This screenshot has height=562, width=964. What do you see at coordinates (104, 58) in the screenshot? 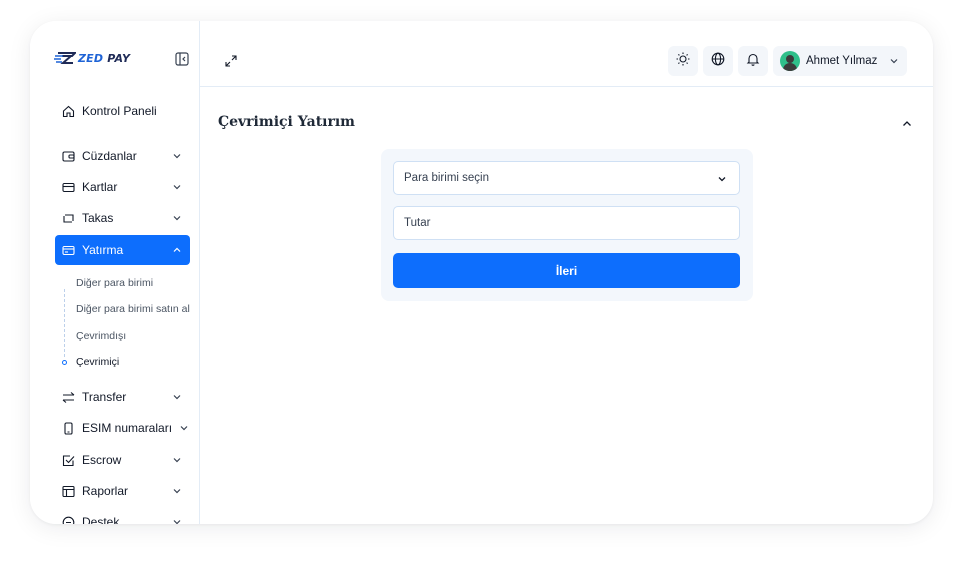
I see `logo-text: ZED PAY` at bounding box center [104, 58].